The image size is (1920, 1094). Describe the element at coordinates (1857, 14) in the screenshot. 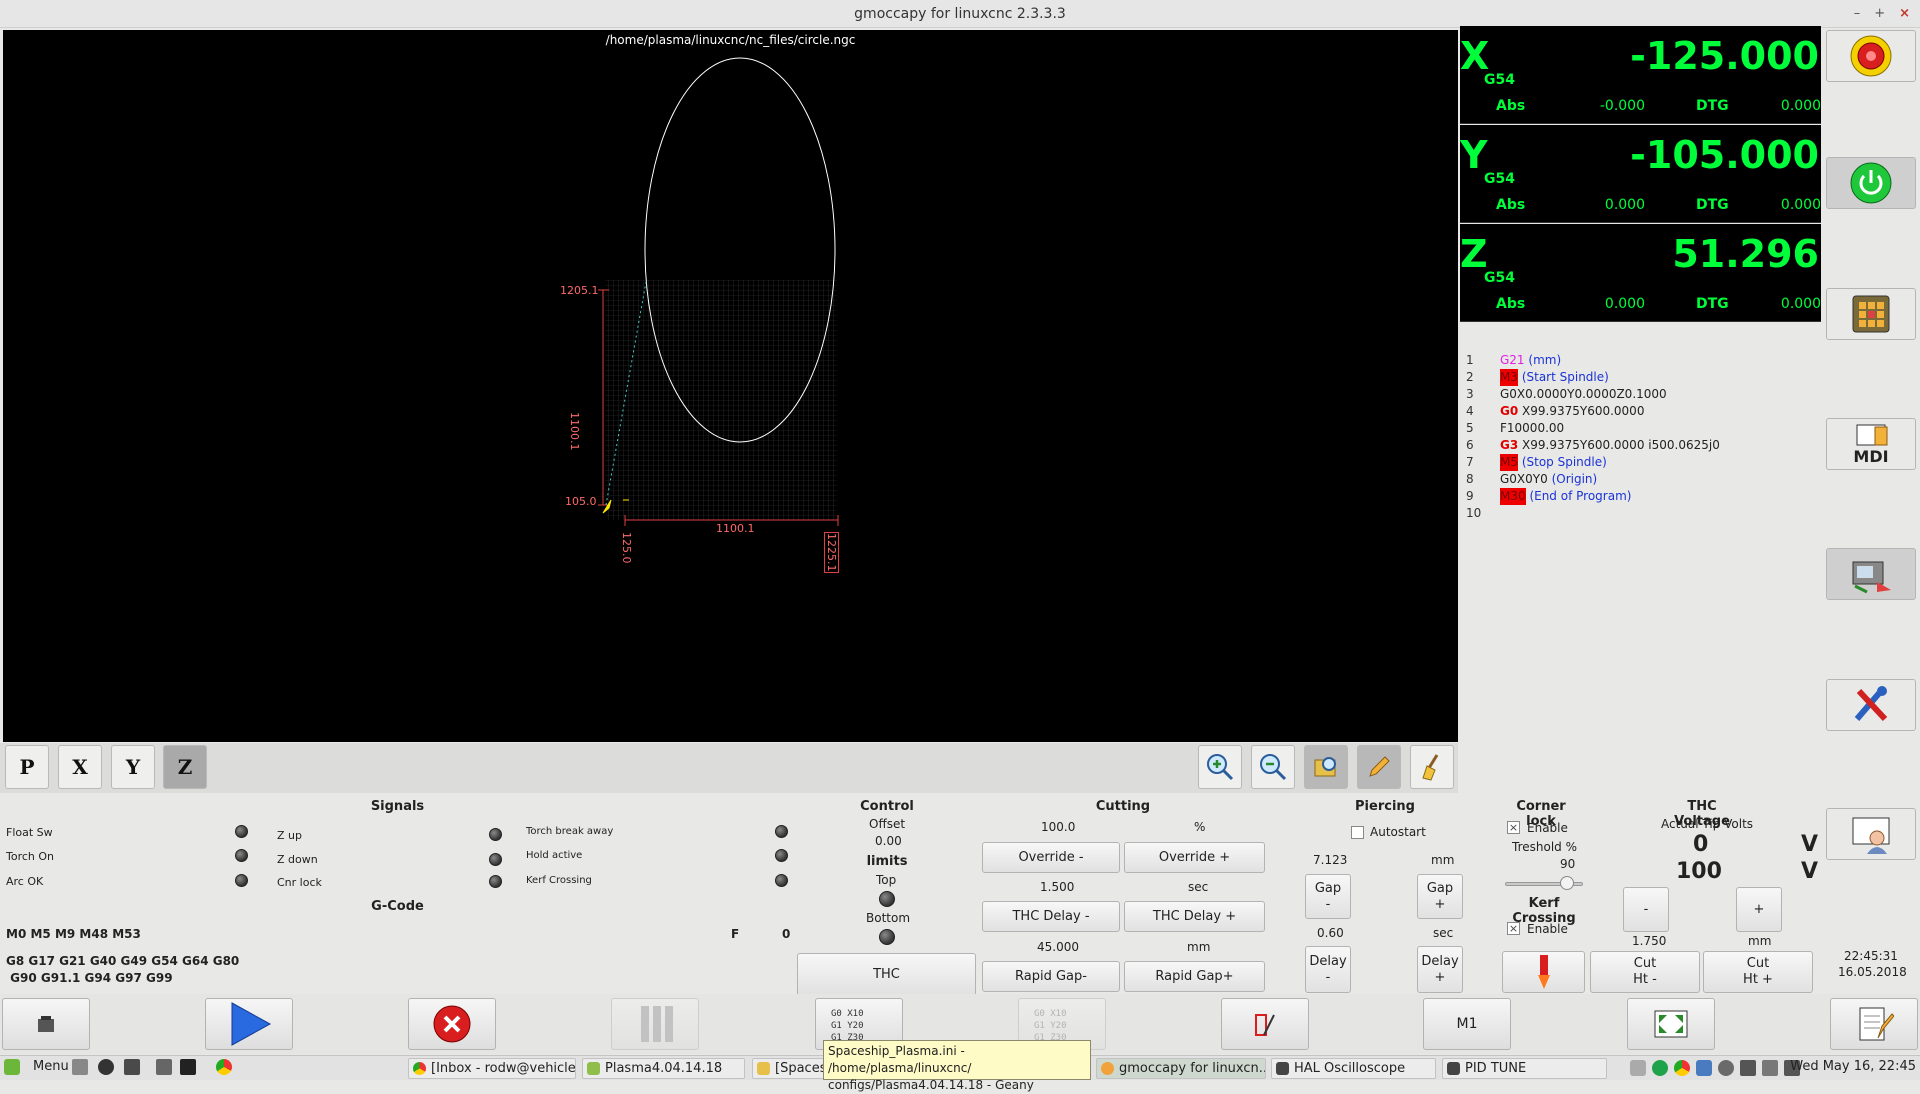

I see `minimize-button: –` at that location.